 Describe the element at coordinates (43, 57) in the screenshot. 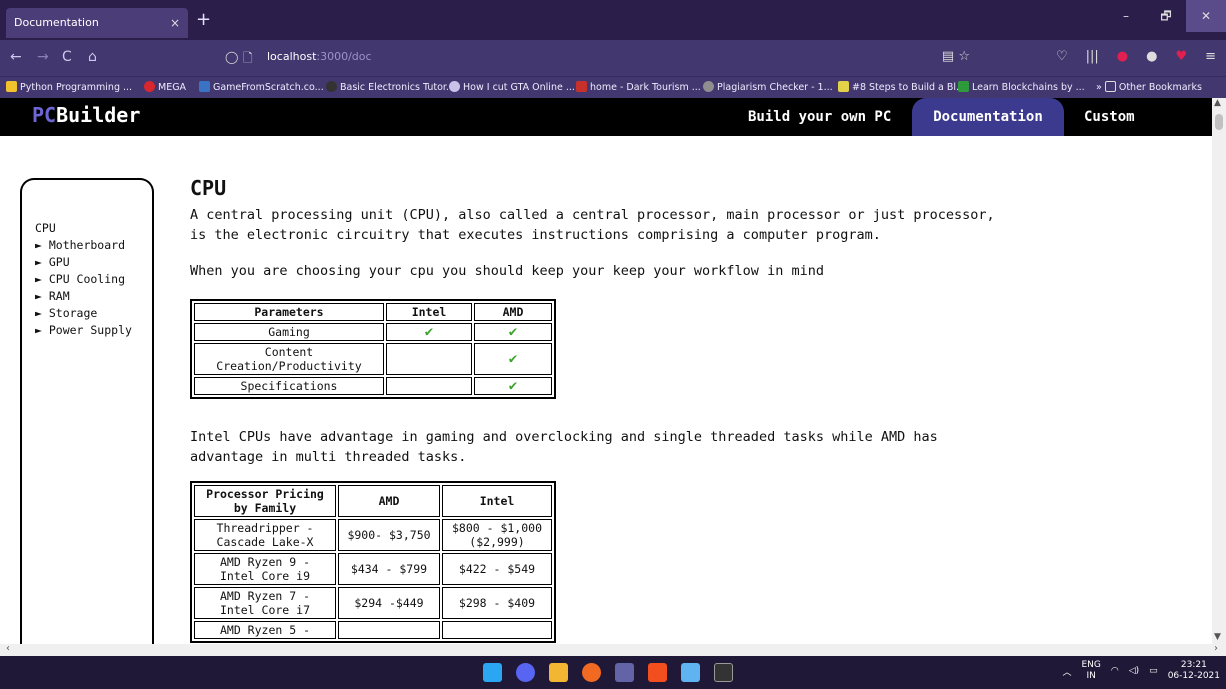

I see `forward-icon: →` at that location.